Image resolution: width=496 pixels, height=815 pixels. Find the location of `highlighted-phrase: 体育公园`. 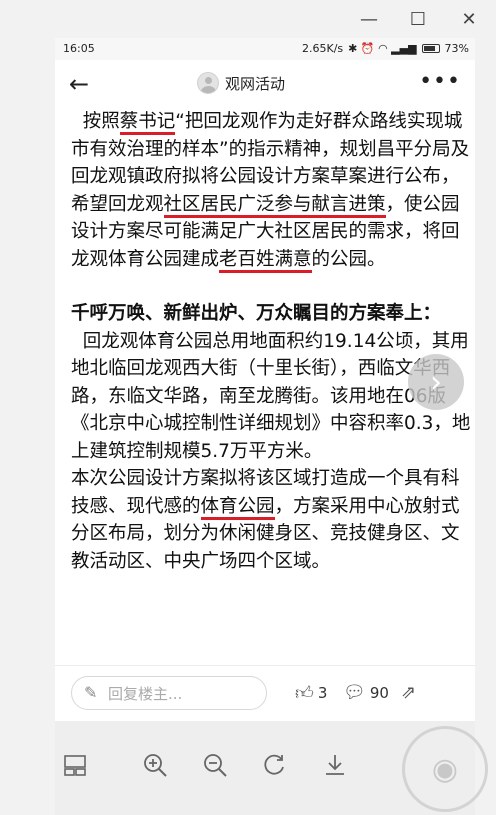

highlighted-phrase: 体育公园 is located at coordinates (237, 507).